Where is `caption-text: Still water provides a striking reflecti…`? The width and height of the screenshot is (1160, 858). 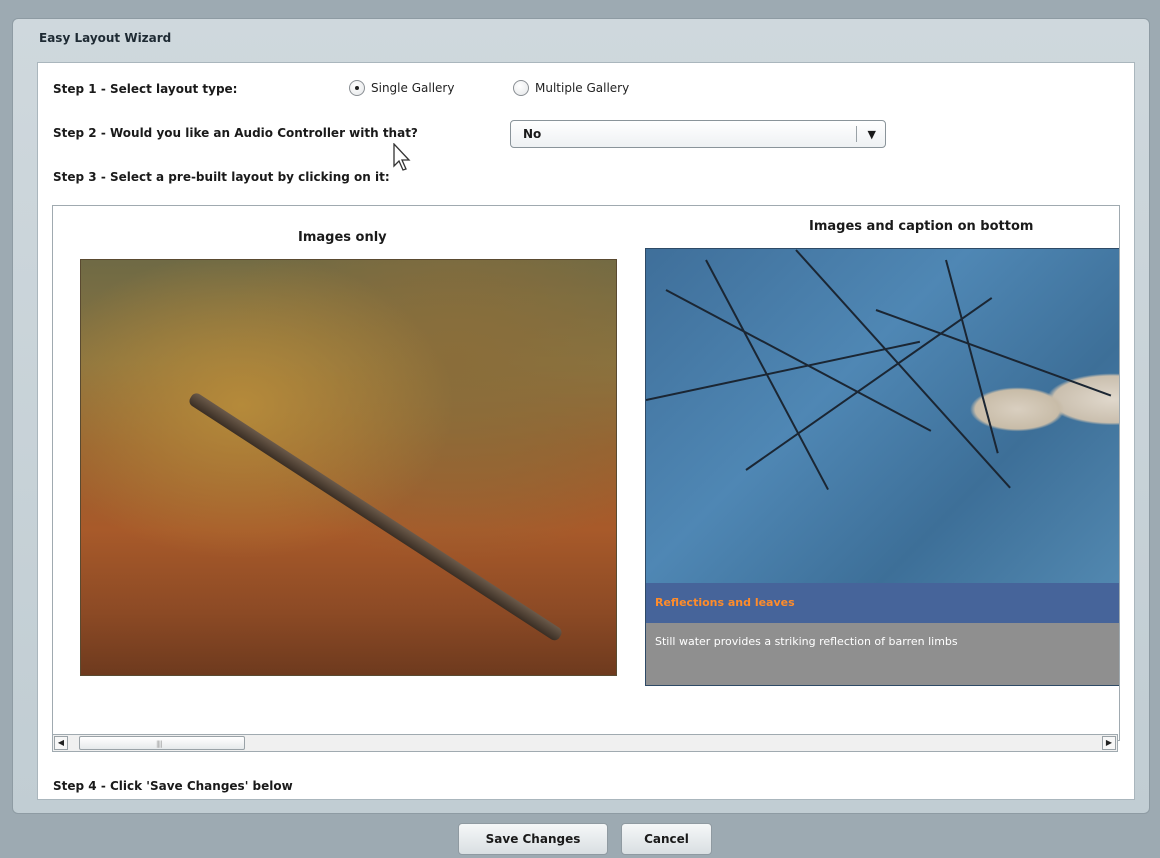 caption-text: Still water provides a striking reflecti… is located at coordinates (806, 641).